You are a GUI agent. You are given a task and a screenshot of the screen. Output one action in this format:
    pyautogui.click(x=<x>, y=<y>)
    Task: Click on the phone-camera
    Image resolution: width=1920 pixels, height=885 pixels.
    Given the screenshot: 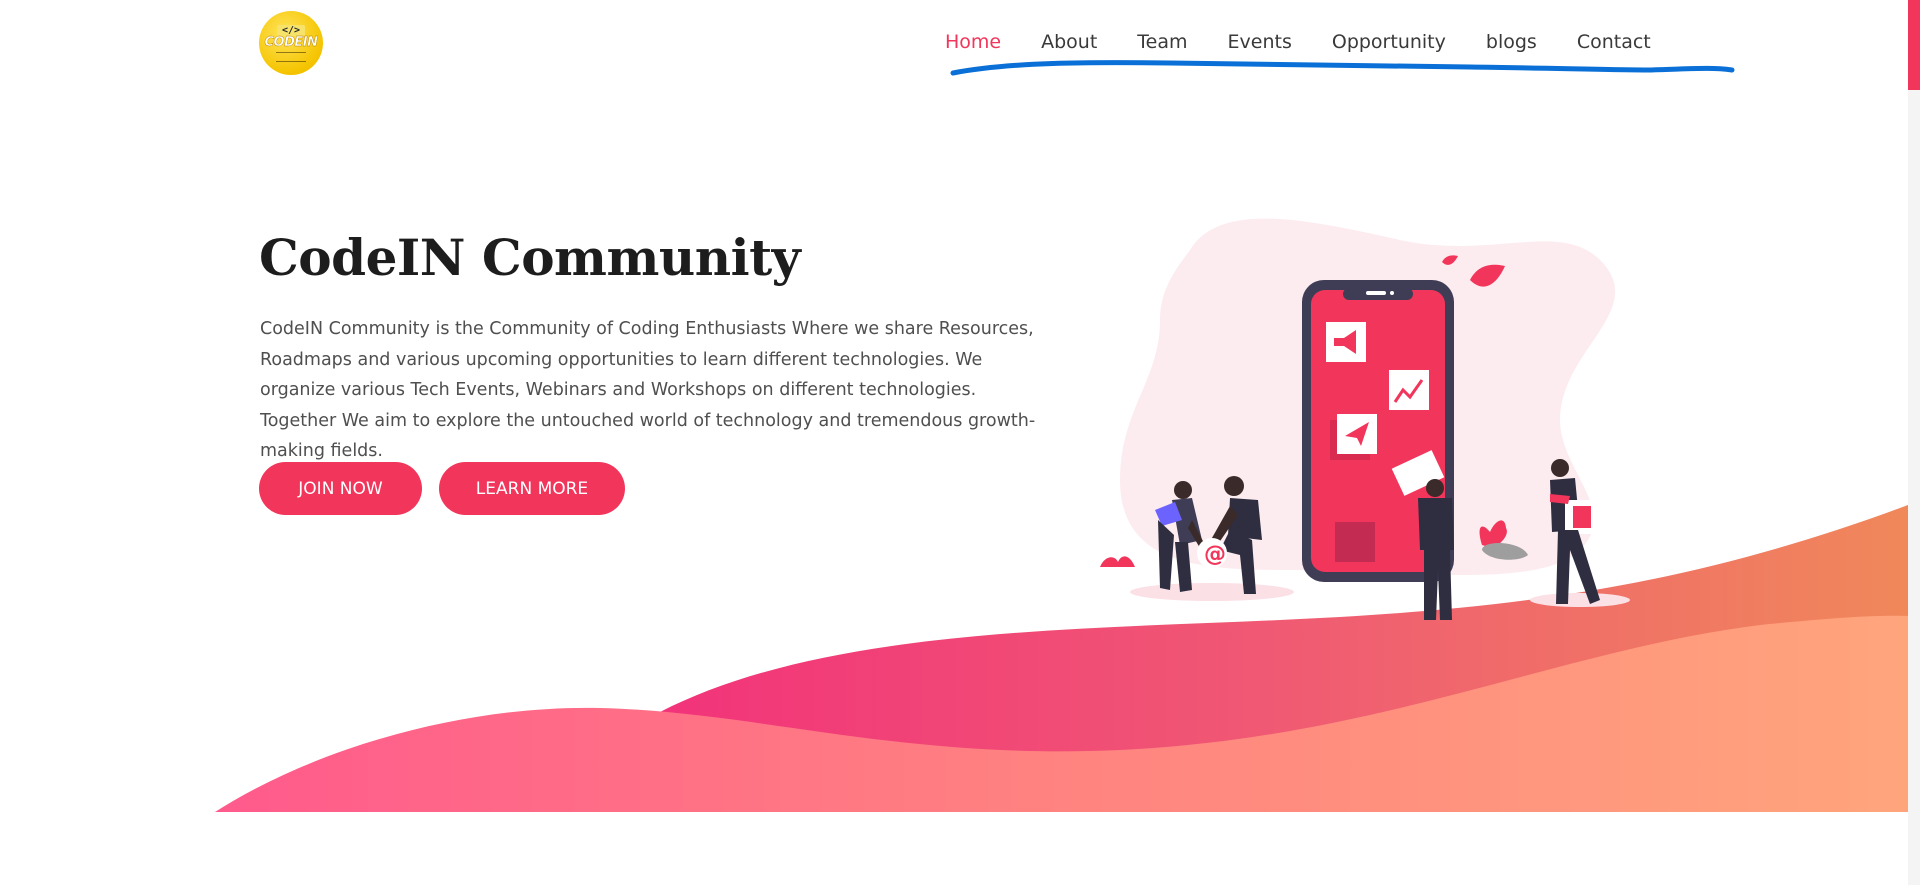 What is the action you would take?
    pyautogui.click(x=1392, y=293)
    